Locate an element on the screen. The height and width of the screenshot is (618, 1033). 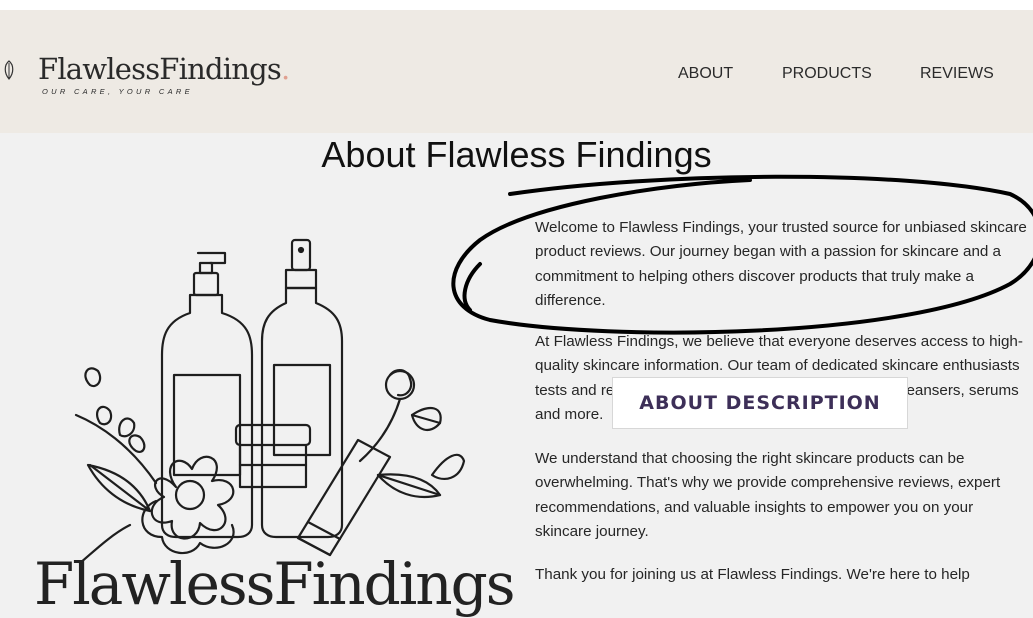
logo-title: FlawlessFindings is located at coordinates (160, 69).